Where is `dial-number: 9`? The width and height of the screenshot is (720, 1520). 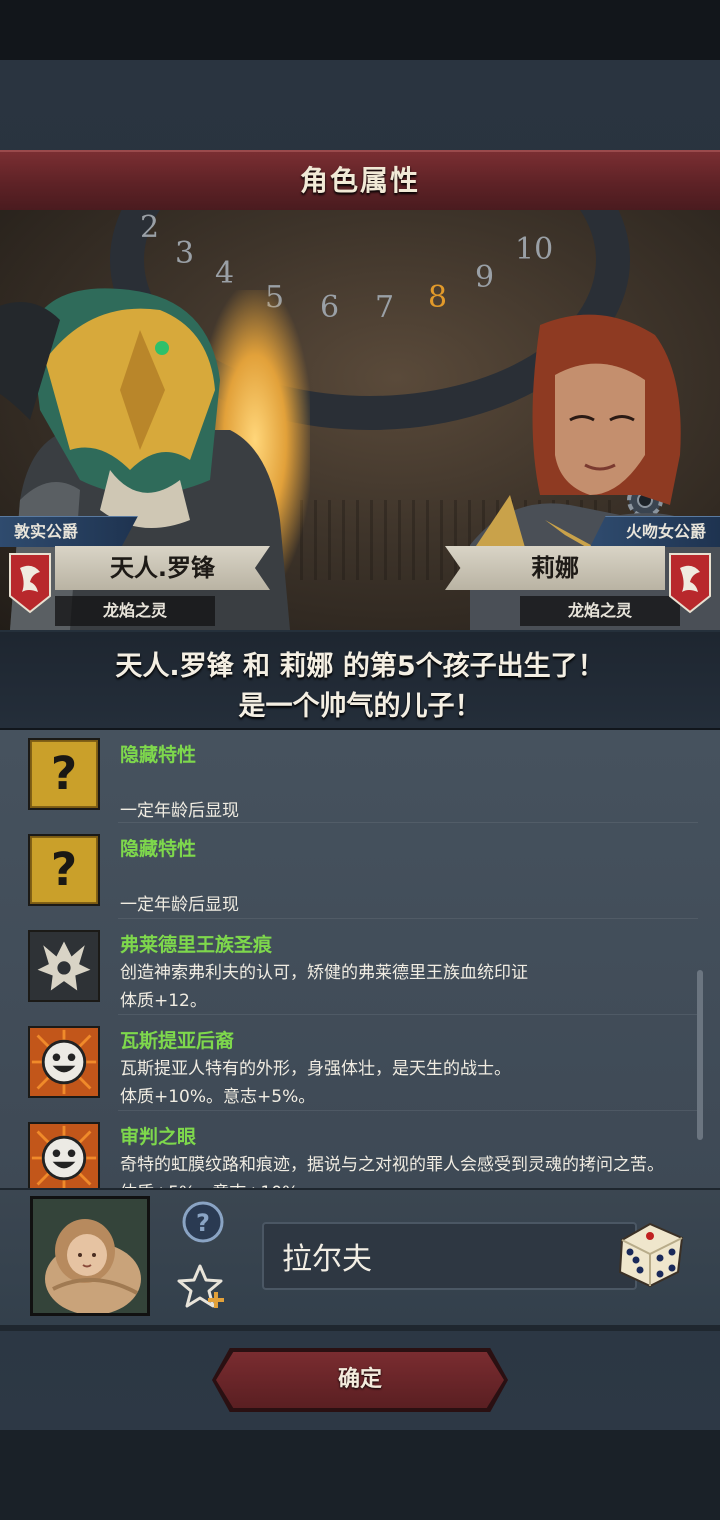
dial-number: 9 is located at coordinates (485, 277).